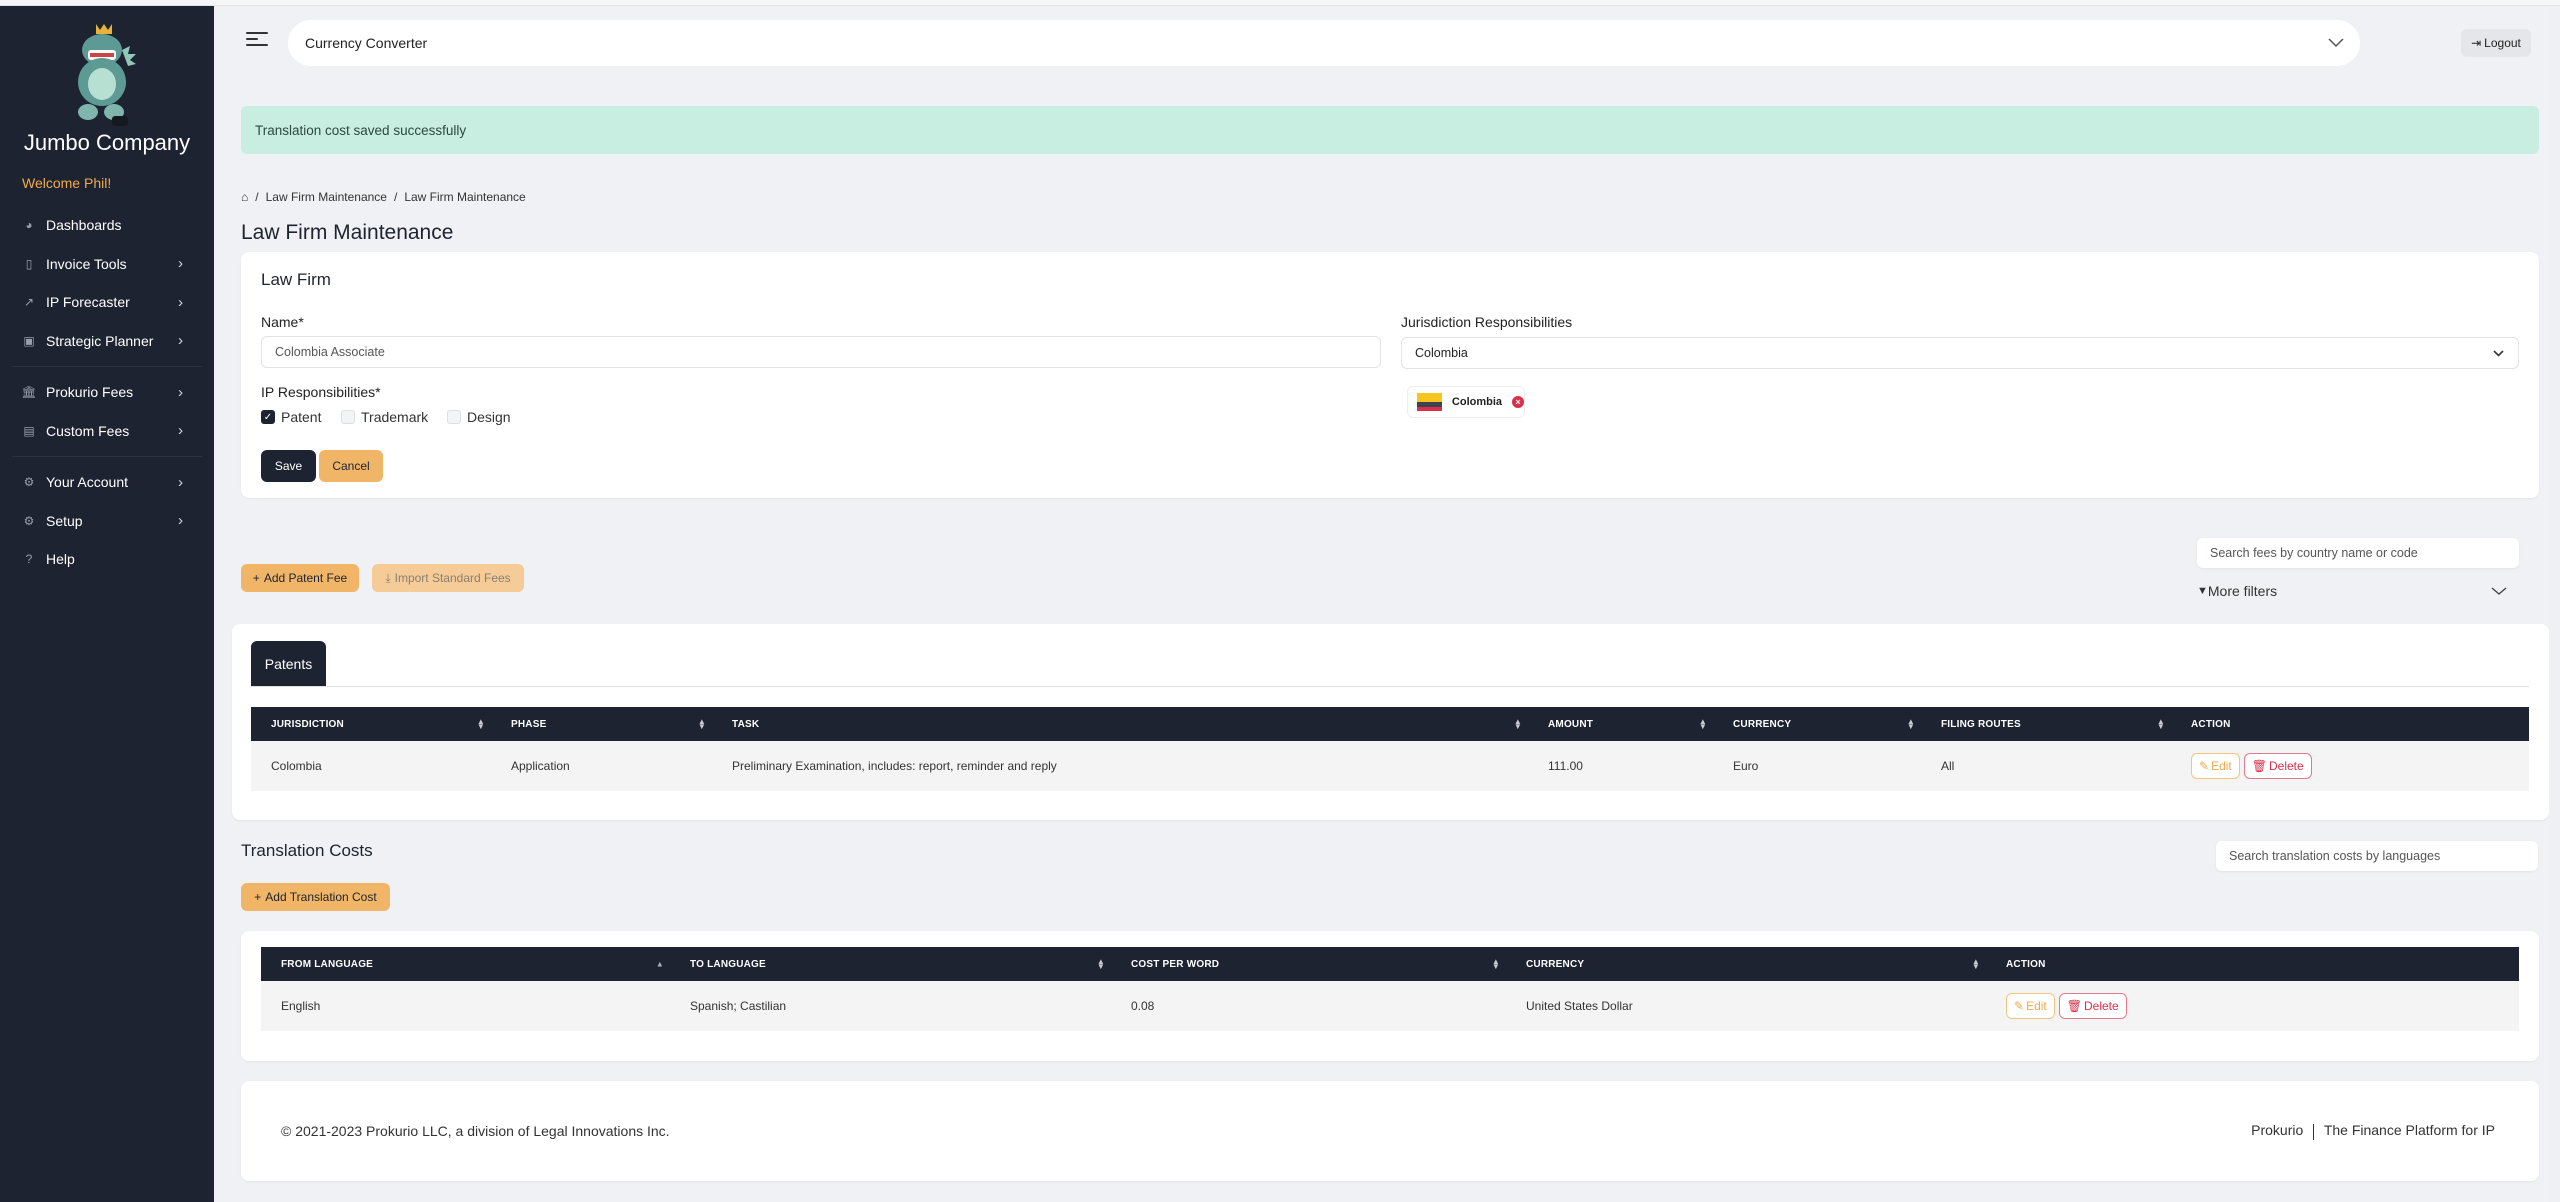 The height and width of the screenshot is (1202, 2560). Describe the element at coordinates (288, 466) in the screenshot. I see `save-button: Save` at that location.